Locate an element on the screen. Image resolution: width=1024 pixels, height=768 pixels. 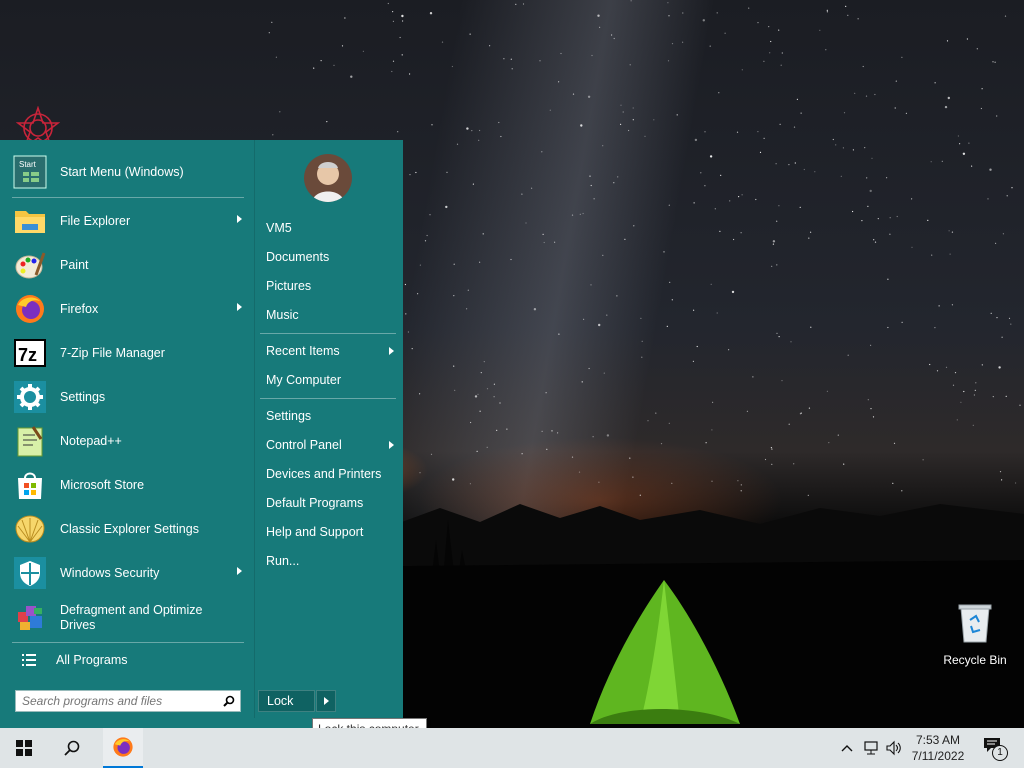
7zip-icon: 7z is located at coordinates (30, 353).